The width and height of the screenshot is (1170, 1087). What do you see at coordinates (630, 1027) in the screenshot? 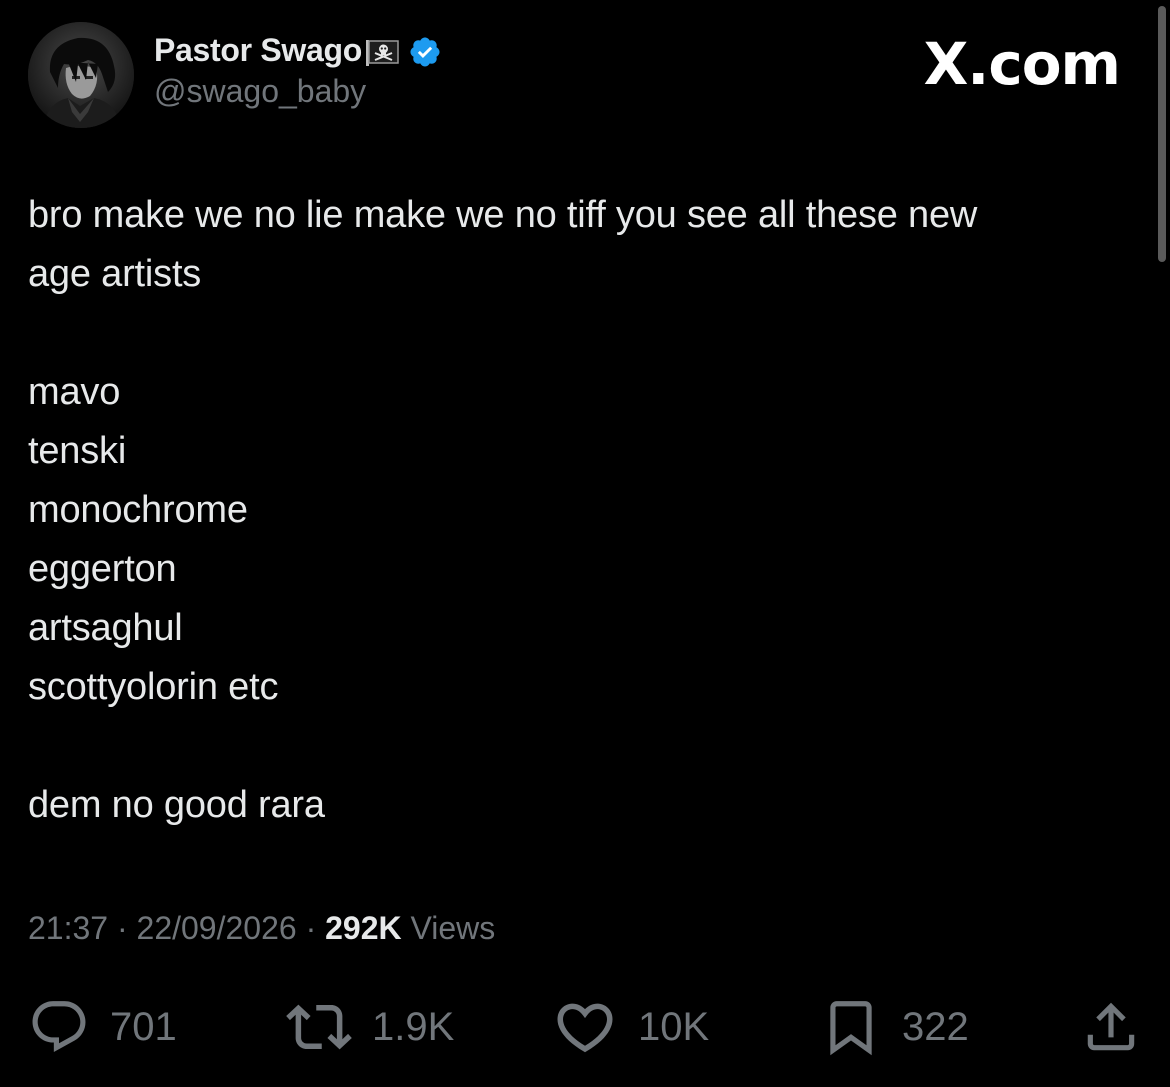
I see `like-button: 10K` at bounding box center [630, 1027].